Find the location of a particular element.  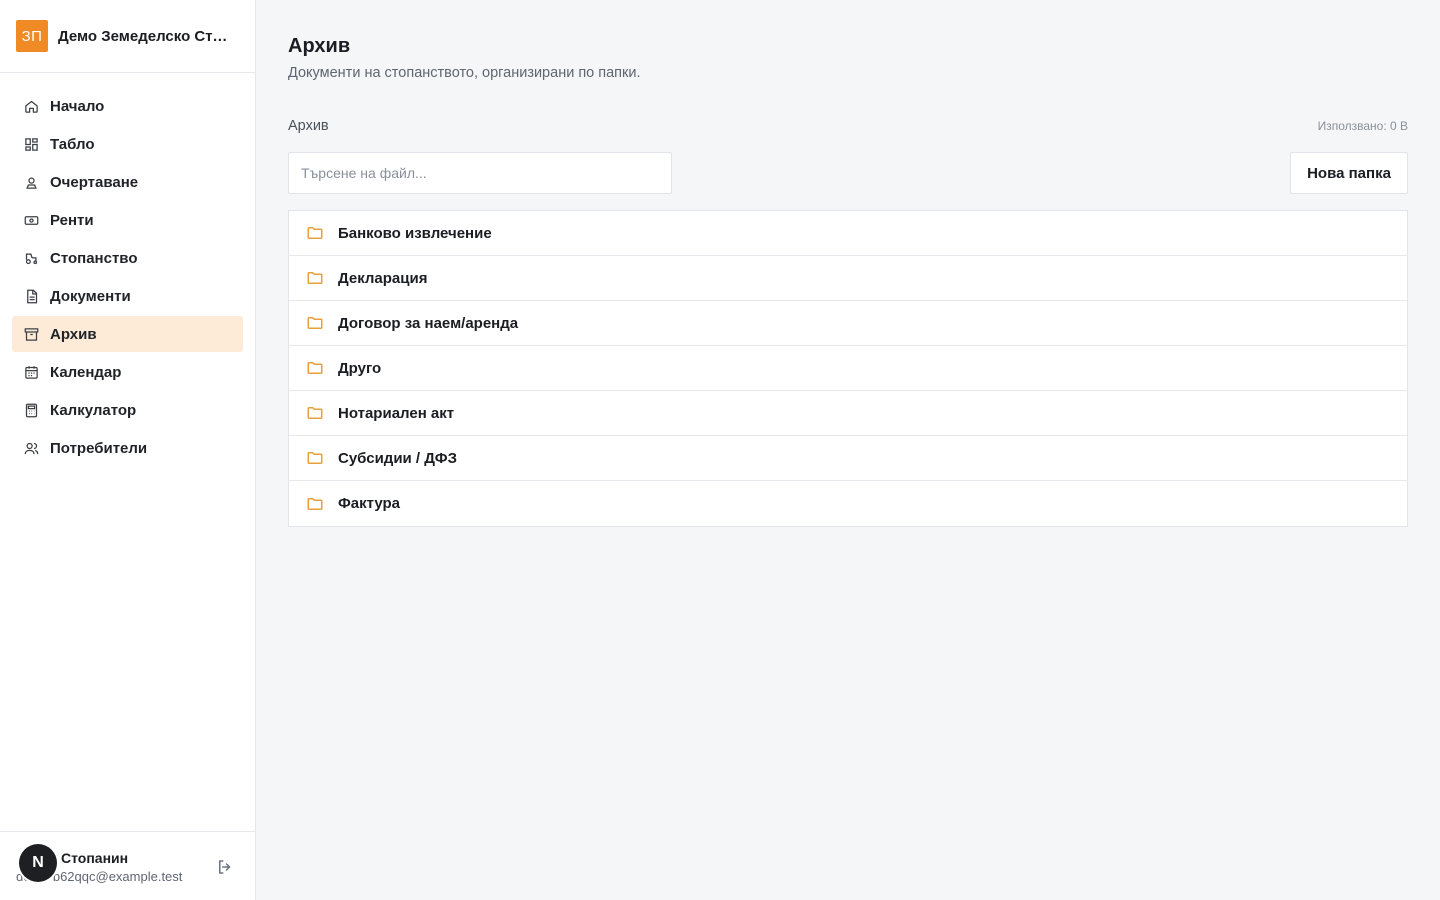

sidebar-item-label: Калкулатор is located at coordinates (93, 410).